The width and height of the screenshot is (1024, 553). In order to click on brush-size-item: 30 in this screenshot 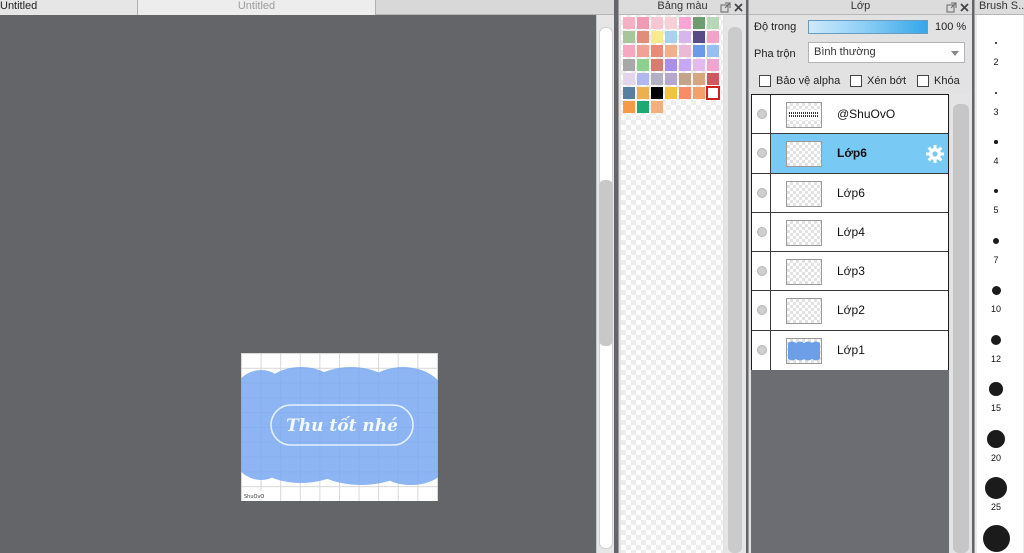, I will do `click(1000, 534)`.